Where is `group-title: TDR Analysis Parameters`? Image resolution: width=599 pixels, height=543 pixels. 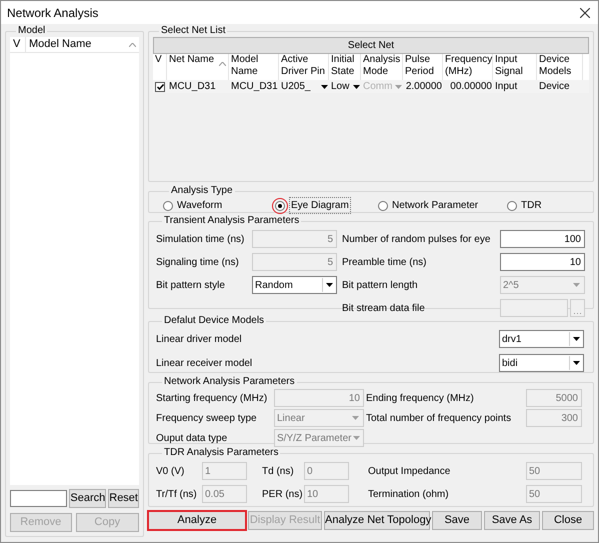 group-title: TDR Analysis Parameters is located at coordinates (221, 453).